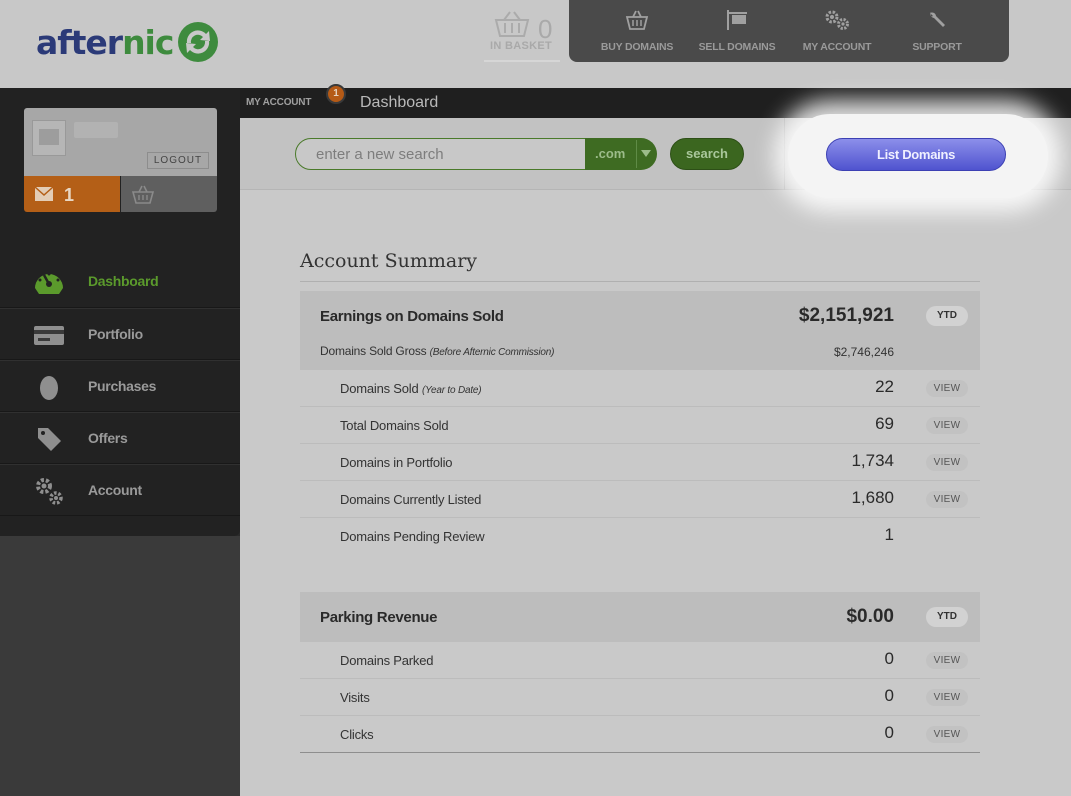  Describe the element at coordinates (646, 153) in the screenshot. I see `chevron-down-icon` at that location.